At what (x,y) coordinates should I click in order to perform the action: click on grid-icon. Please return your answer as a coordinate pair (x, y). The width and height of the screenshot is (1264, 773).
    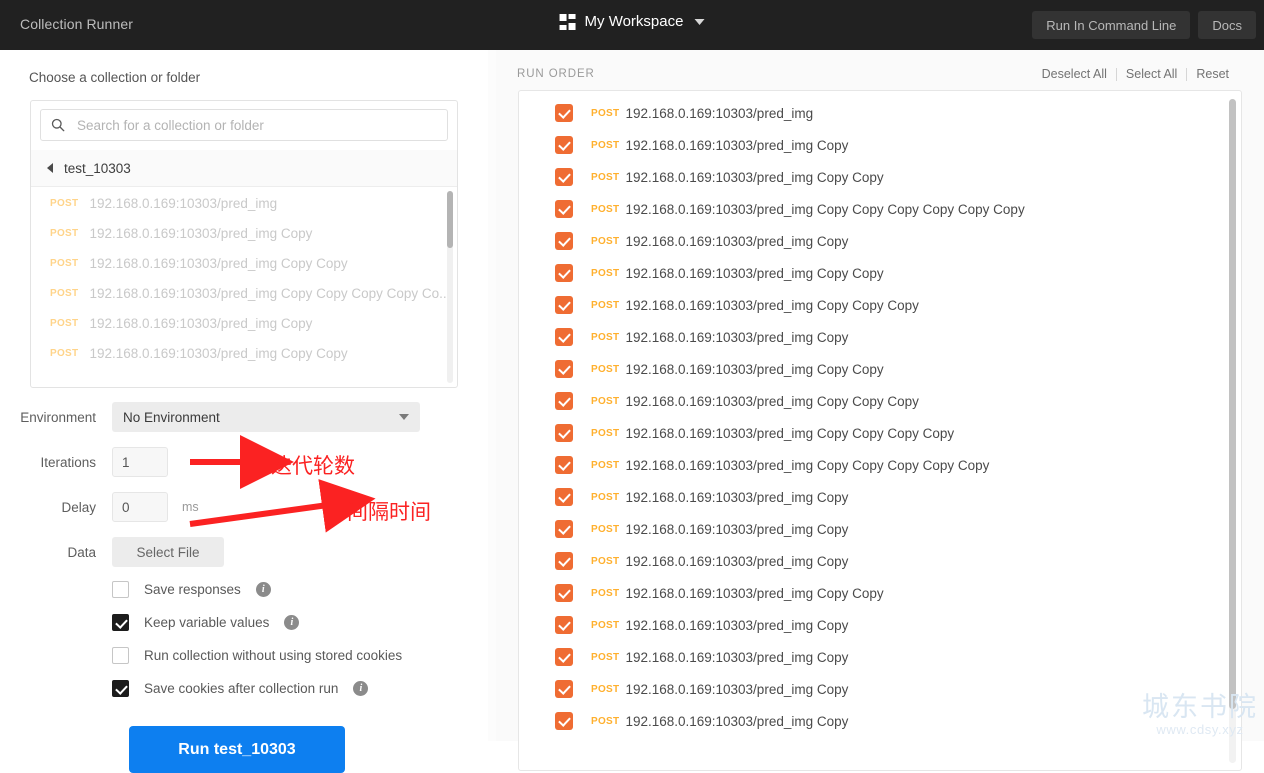
    Looking at the image, I should click on (567, 21).